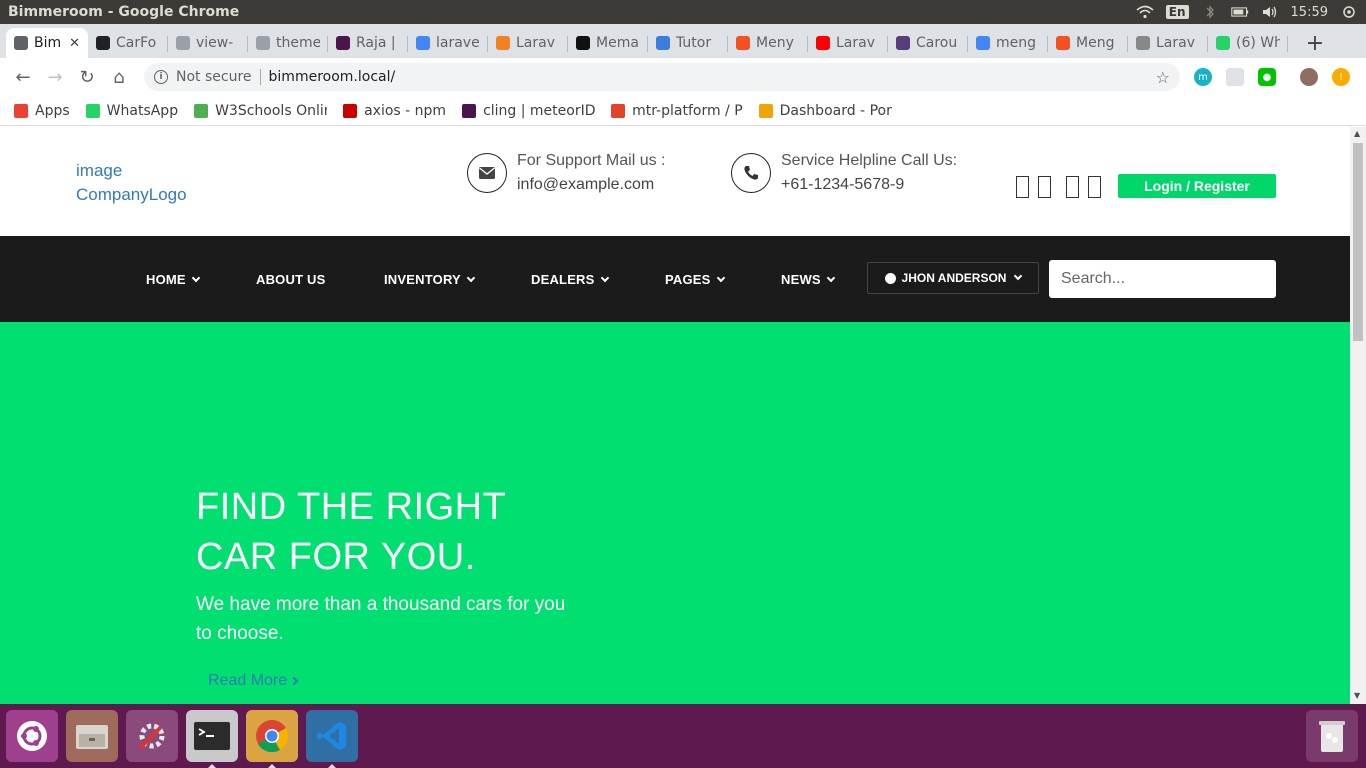 This screenshot has height=768, width=1366. What do you see at coordinates (1175, 43) in the screenshot?
I see `tab-label: Larav` at bounding box center [1175, 43].